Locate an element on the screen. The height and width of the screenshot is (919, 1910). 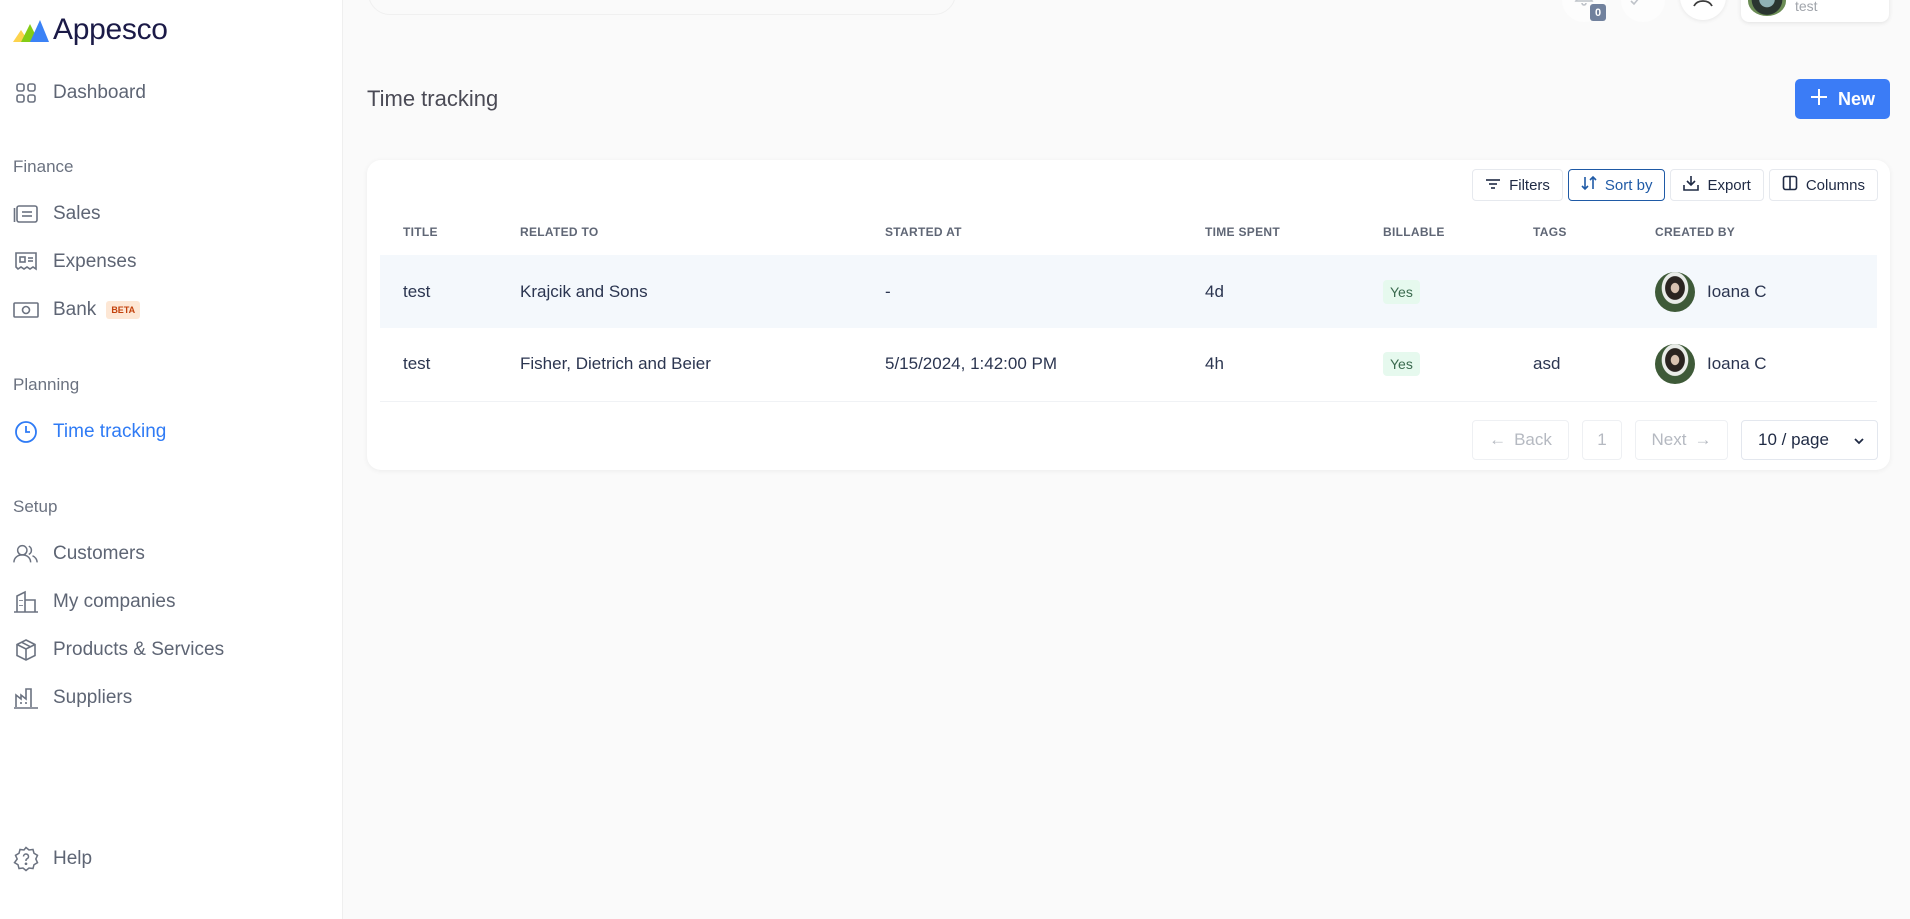
columns-button: Columns is located at coordinates (1823, 185).